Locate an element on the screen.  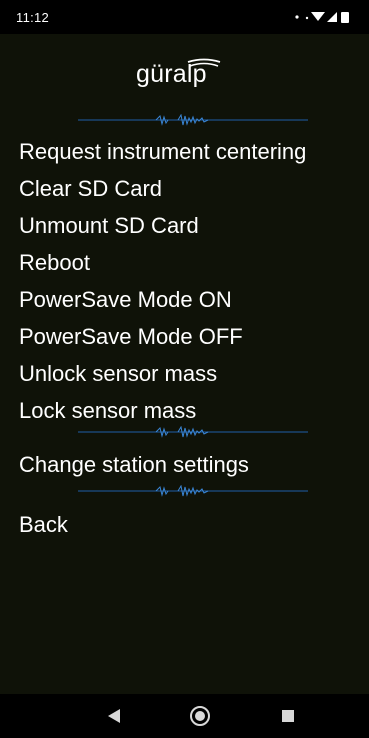
nav-recents-button is located at coordinates (288, 716).